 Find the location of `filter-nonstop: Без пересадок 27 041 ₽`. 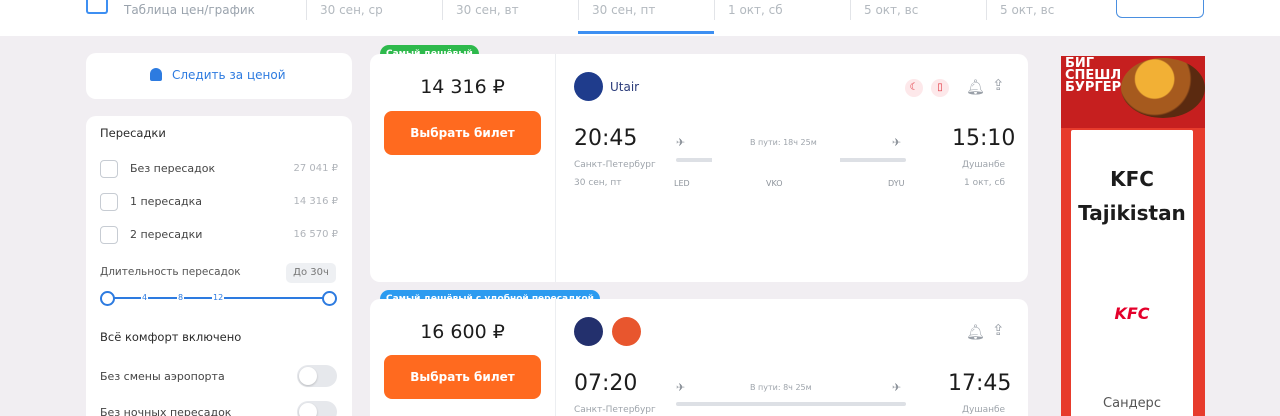

filter-nonstop: Без пересадок 27 041 ₽ is located at coordinates (219, 170).